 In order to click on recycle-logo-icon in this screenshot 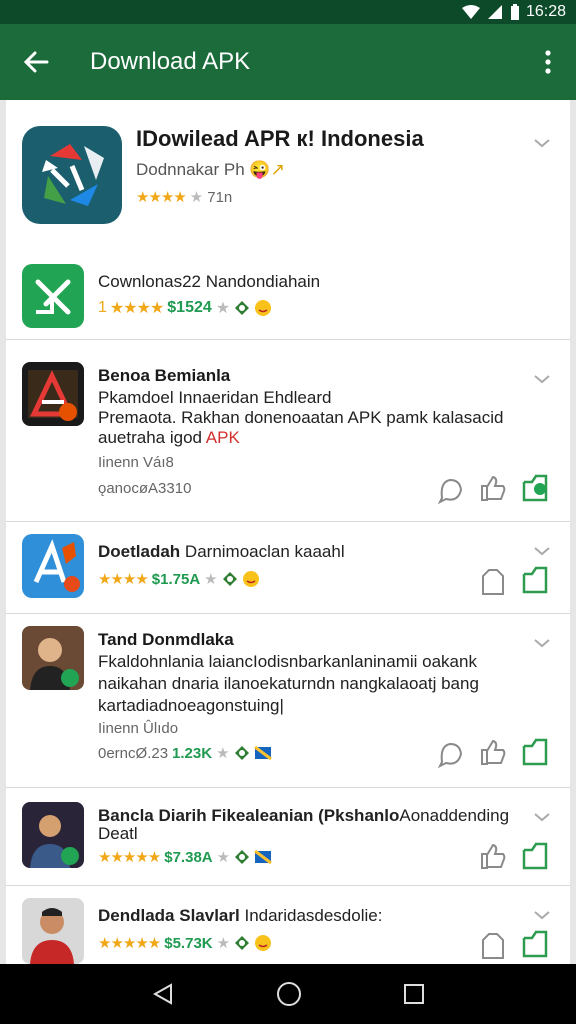, I will do `click(73, 175)`.